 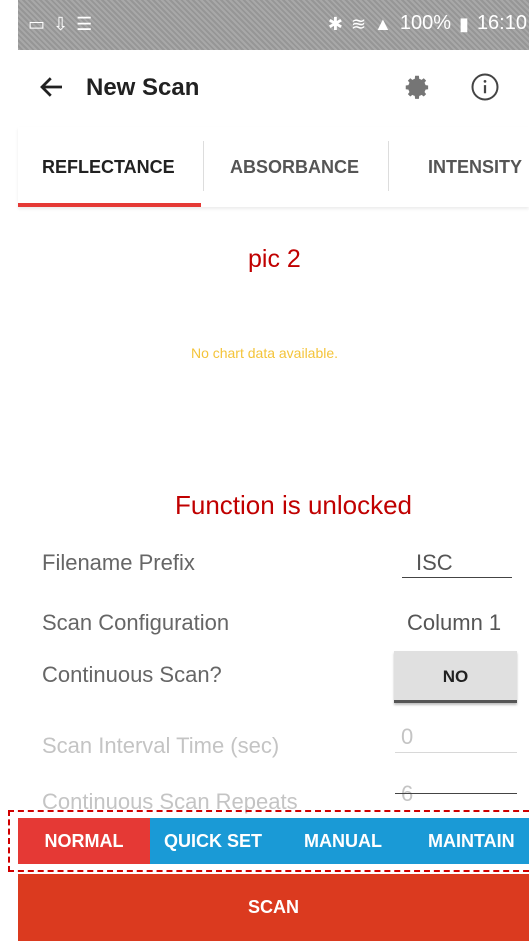 What do you see at coordinates (108, 167) in the screenshot?
I see `tab-reflectance: REFLECTANCE` at bounding box center [108, 167].